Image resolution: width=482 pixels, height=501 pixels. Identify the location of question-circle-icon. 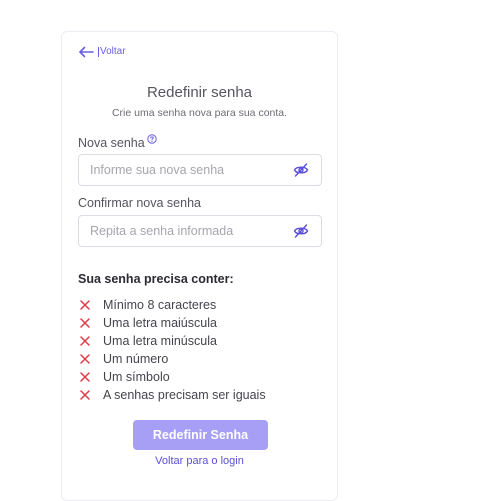
(152, 139).